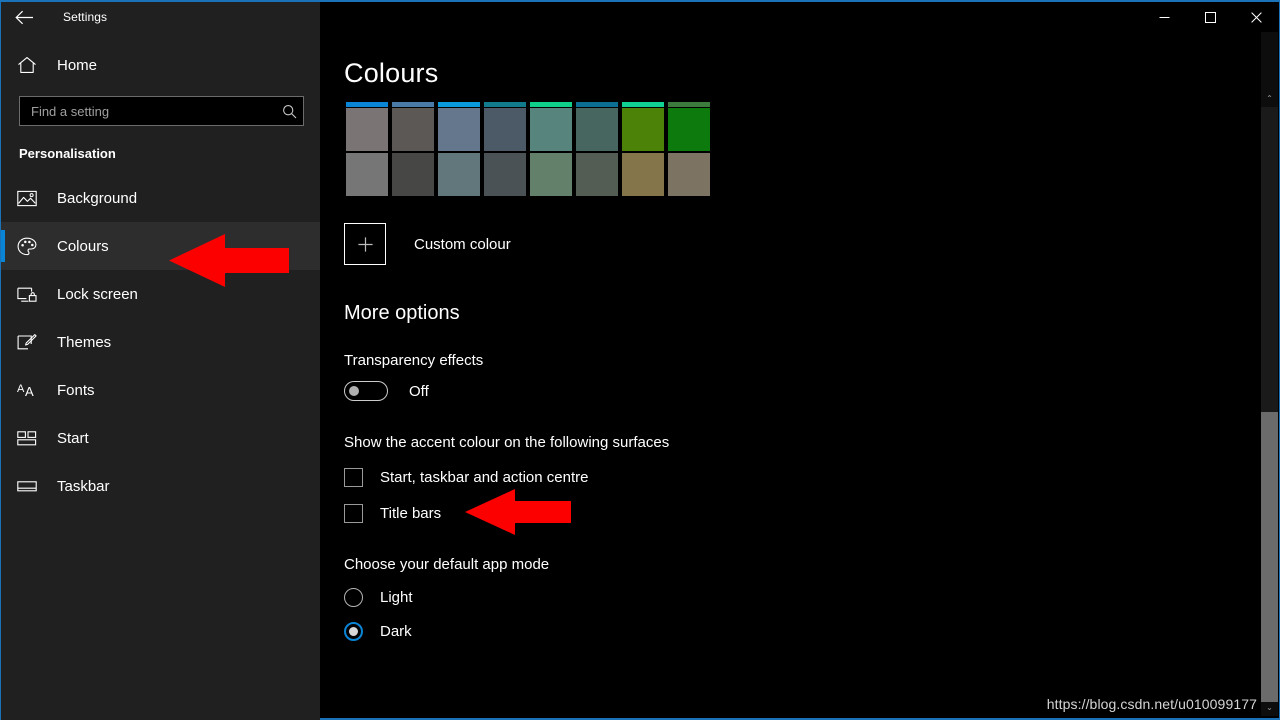  What do you see at coordinates (33, 65) in the screenshot?
I see `home-icon` at bounding box center [33, 65].